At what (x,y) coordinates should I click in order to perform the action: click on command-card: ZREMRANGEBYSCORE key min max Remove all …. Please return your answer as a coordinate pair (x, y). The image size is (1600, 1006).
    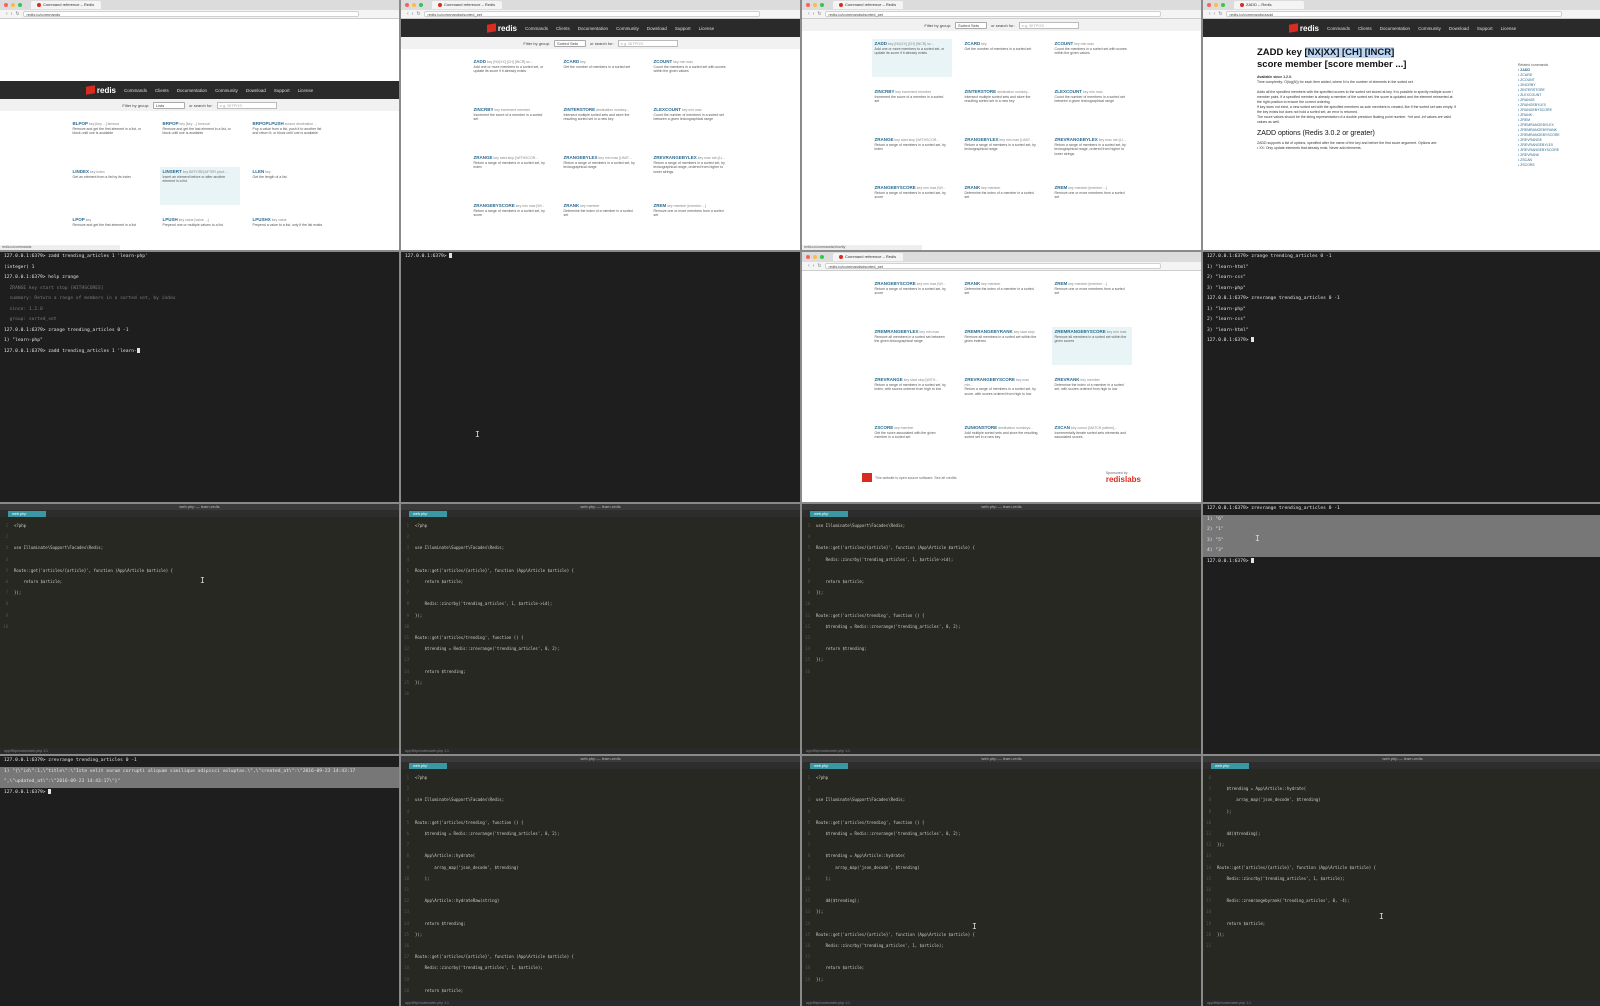
    Looking at the image, I should click on (1091, 346).